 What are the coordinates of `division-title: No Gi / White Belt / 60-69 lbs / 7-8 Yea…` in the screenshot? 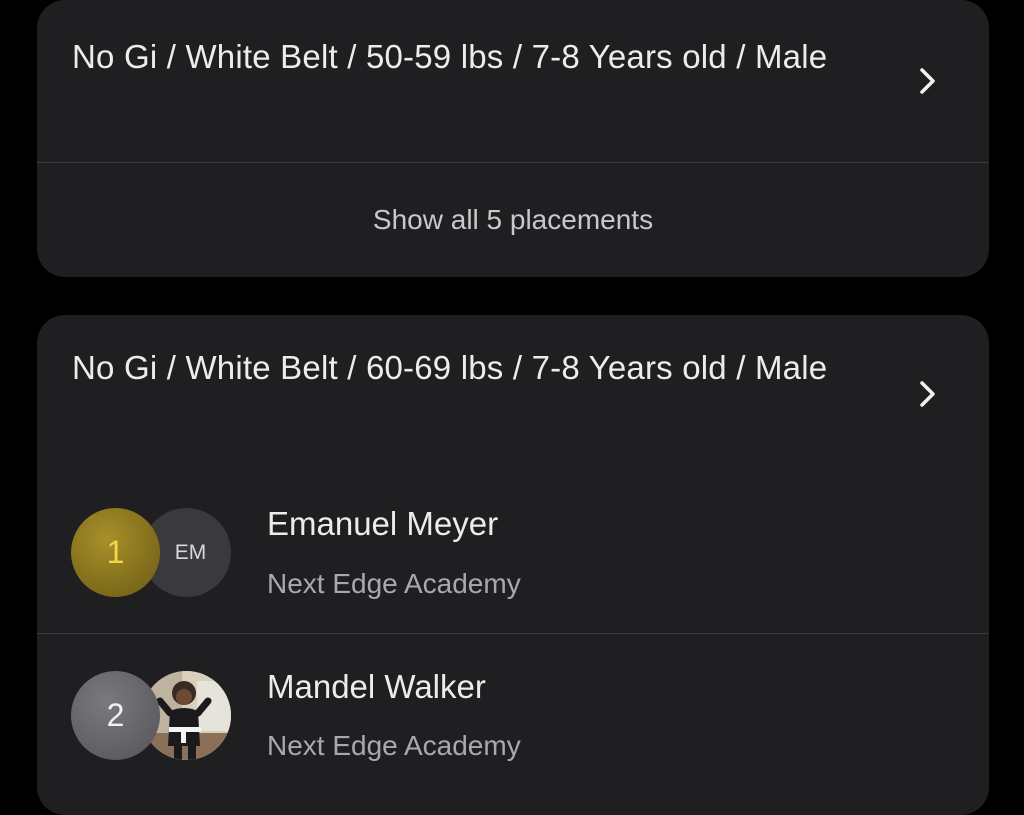 It's located at (450, 367).